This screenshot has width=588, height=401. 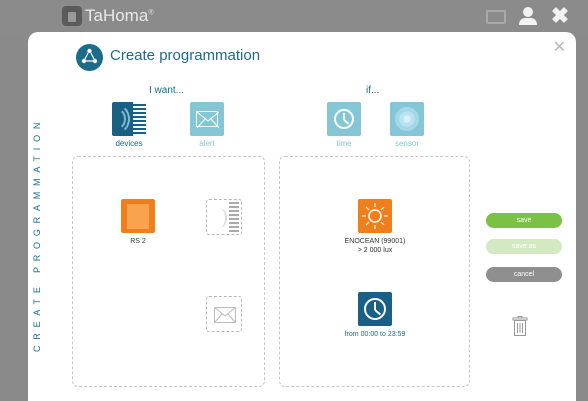 What do you see at coordinates (89, 57) in the screenshot?
I see `programmation-icon` at bounding box center [89, 57].